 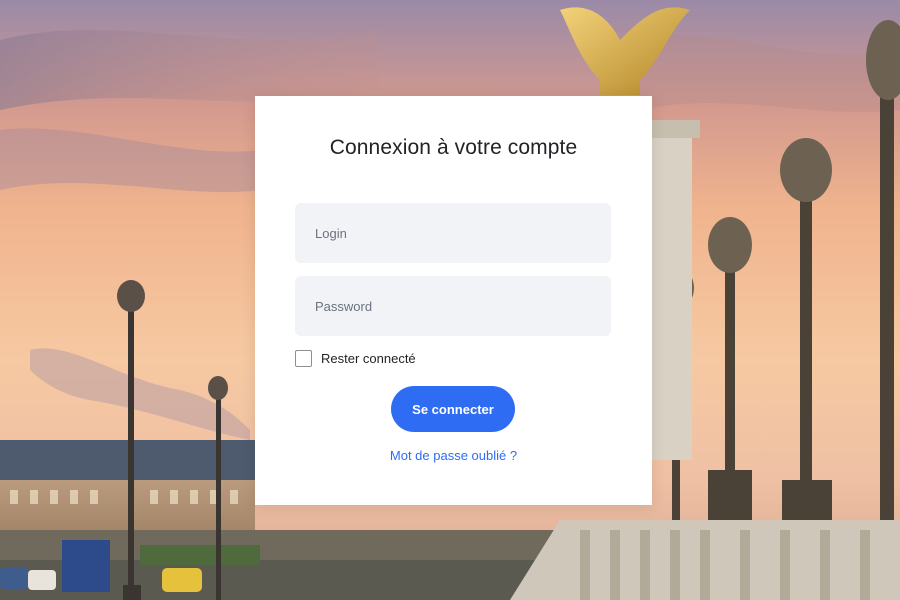 What do you see at coordinates (453, 409) in the screenshot?
I see `submit-button: Se connecter` at bounding box center [453, 409].